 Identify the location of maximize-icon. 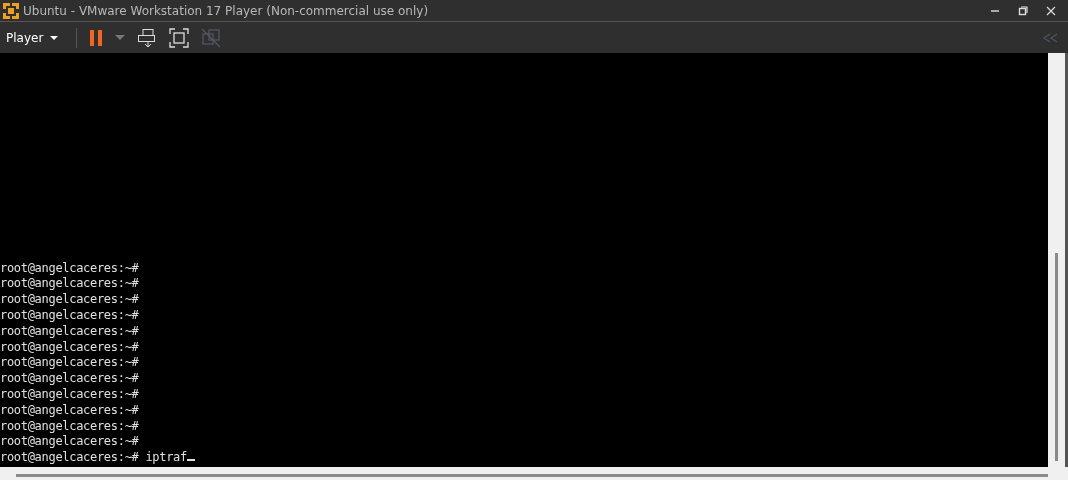
(1023, 10).